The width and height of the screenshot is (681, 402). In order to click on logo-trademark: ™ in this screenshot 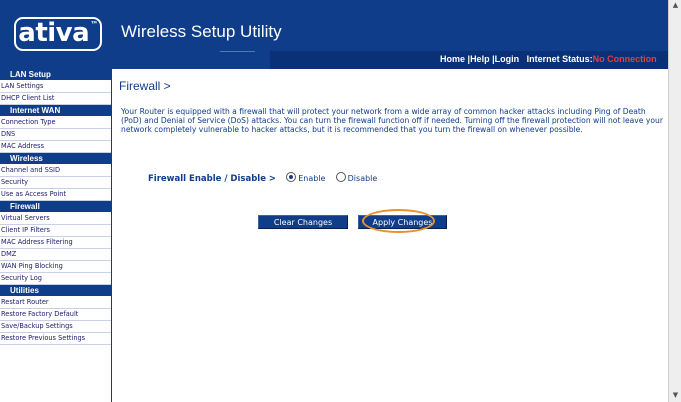, I will do `click(94, 24)`.